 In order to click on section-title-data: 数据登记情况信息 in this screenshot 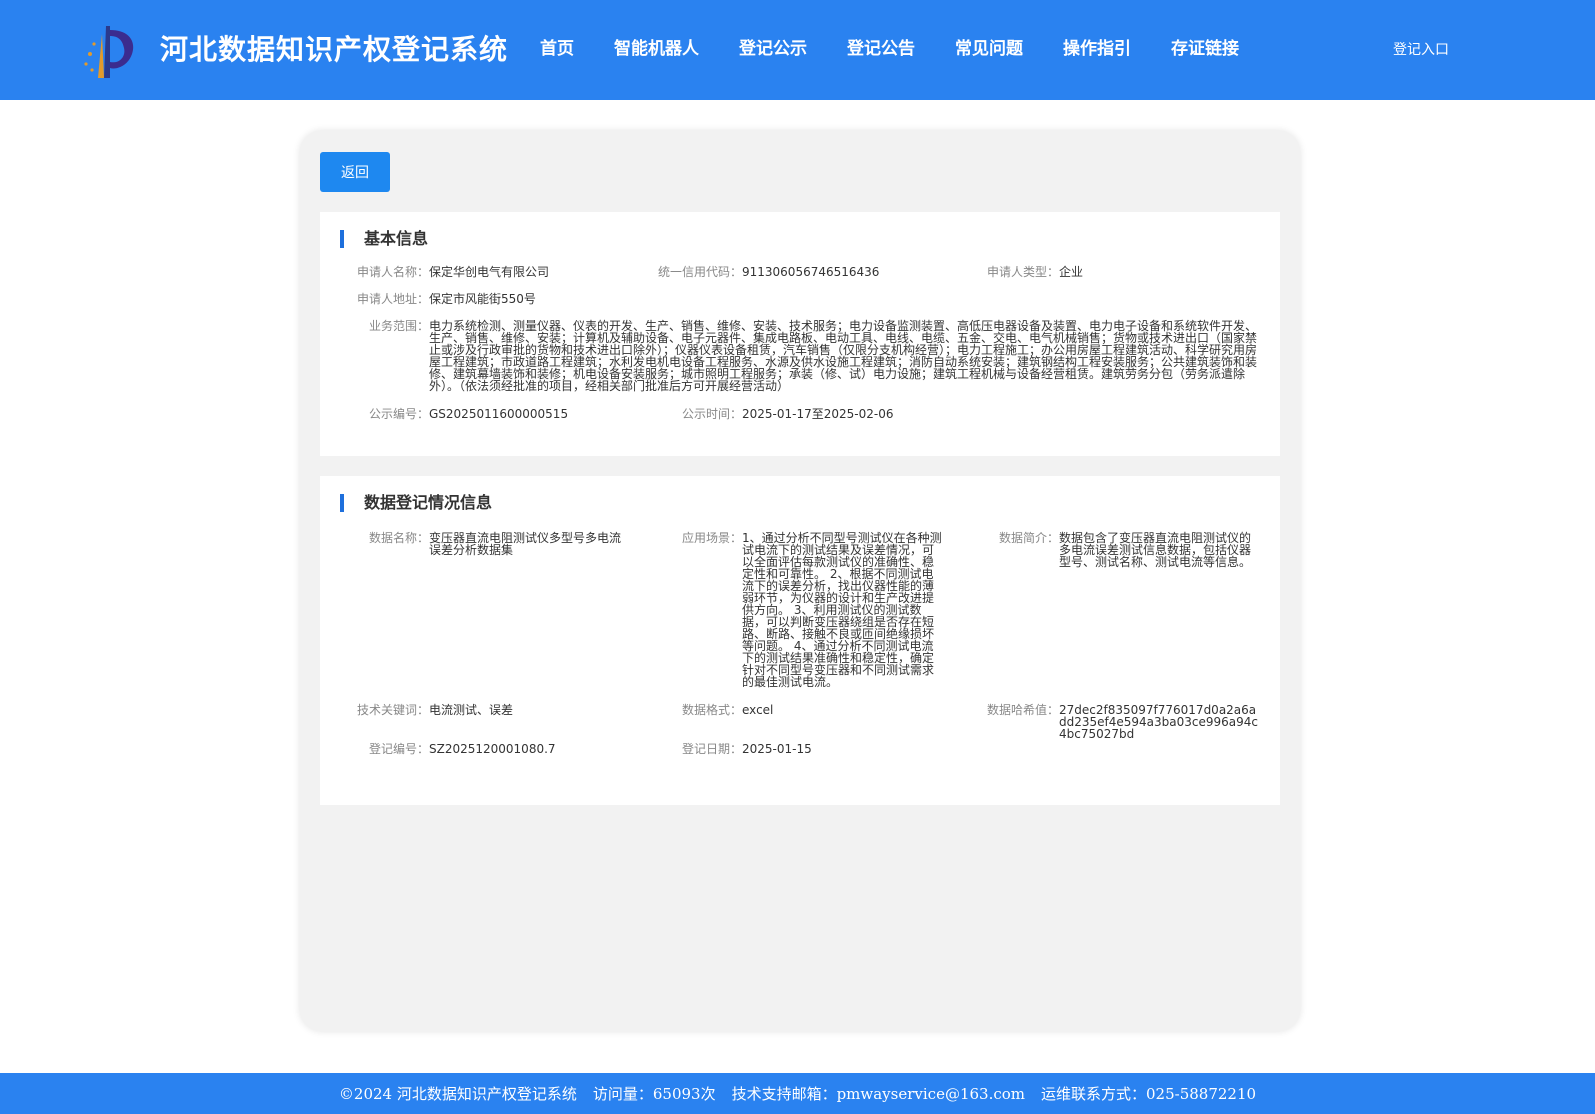, I will do `click(416, 503)`.